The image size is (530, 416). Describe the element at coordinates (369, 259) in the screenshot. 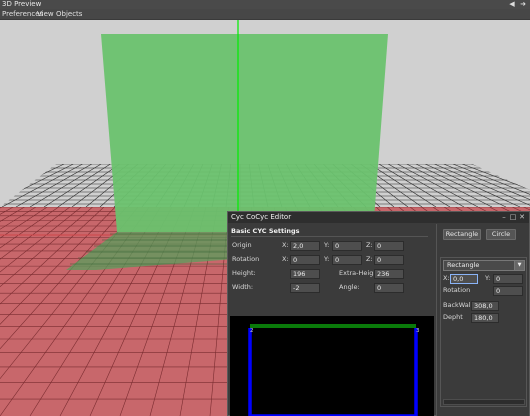

I see `rotation-z-label: Z:` at that location.